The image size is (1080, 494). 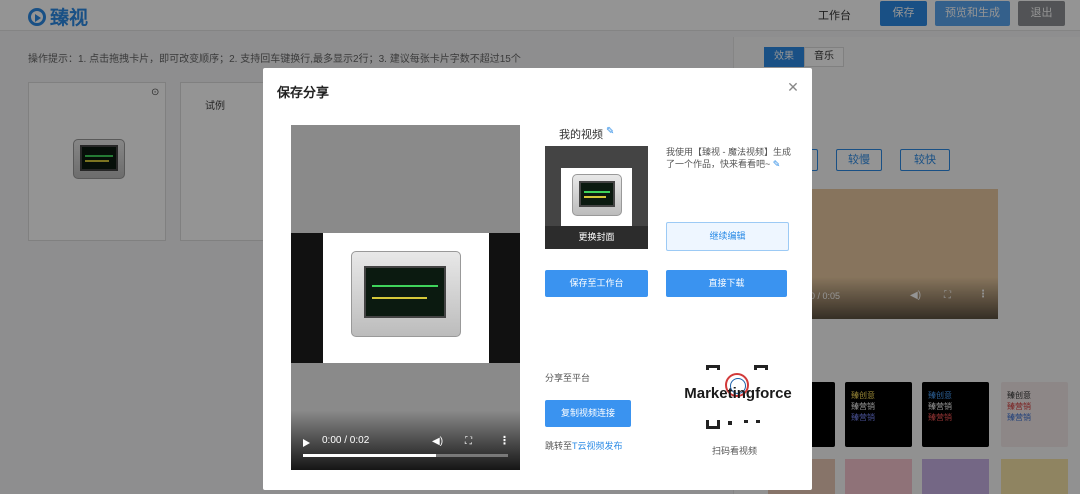 What do you see at coordinates (597, 195) in the screenshot?
I see `cover-monitor-image` at bounding box center [597, 195].